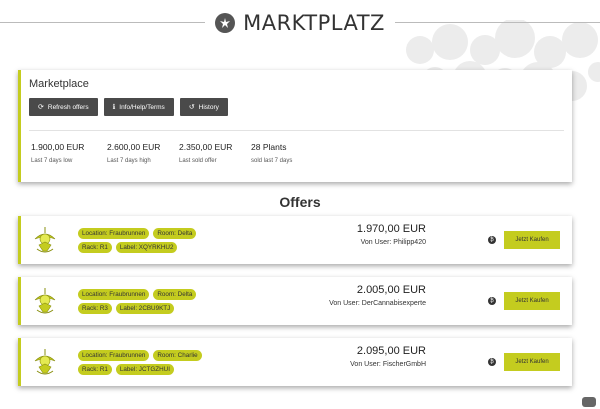 This screenshot has width=600, height=409. I want to click on offer-seller: Von User: FischerGmbH, so click(388, 364).